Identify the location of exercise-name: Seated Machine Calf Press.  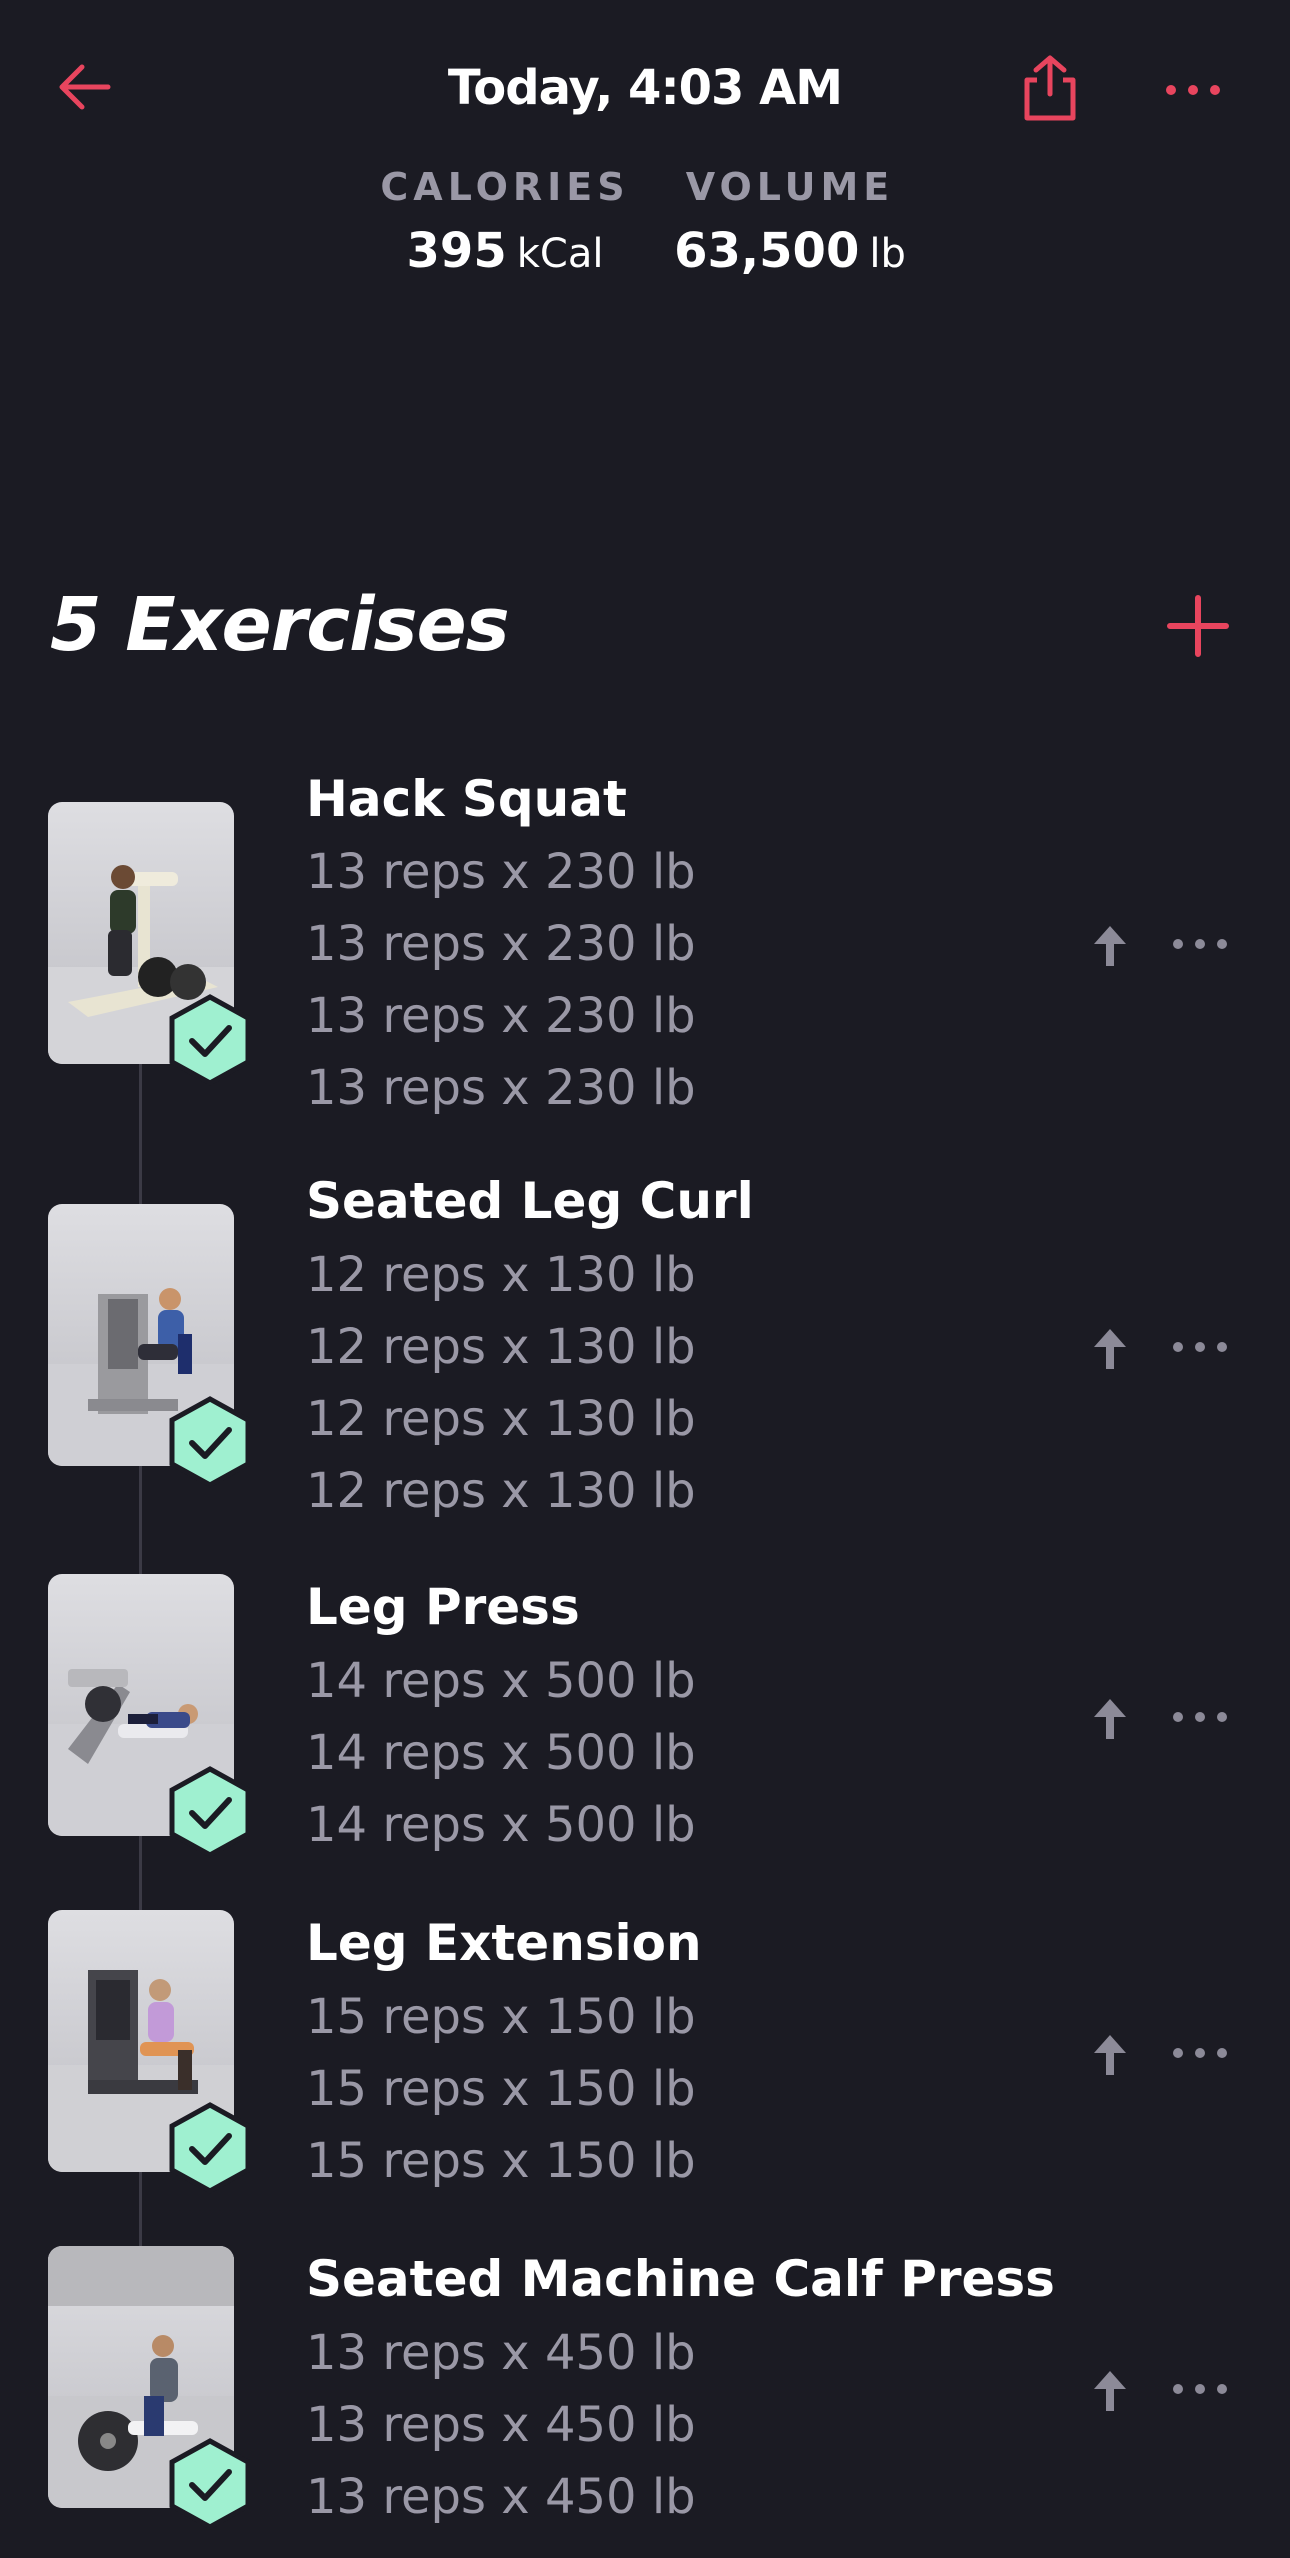
(680, 2279).